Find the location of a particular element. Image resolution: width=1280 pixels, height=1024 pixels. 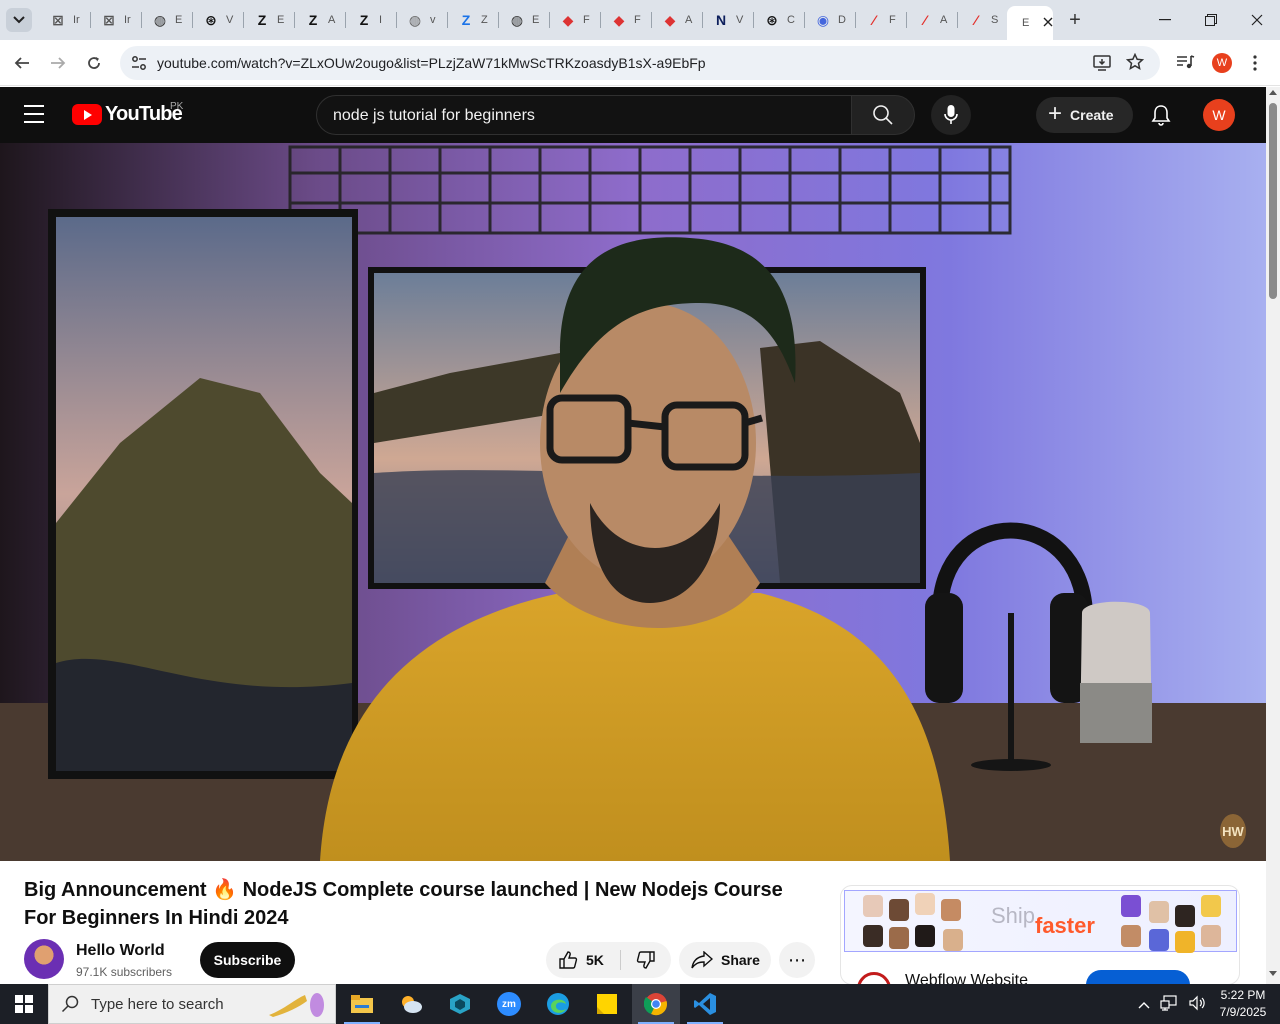

voice-search-button is located at coordinates (951, 115).